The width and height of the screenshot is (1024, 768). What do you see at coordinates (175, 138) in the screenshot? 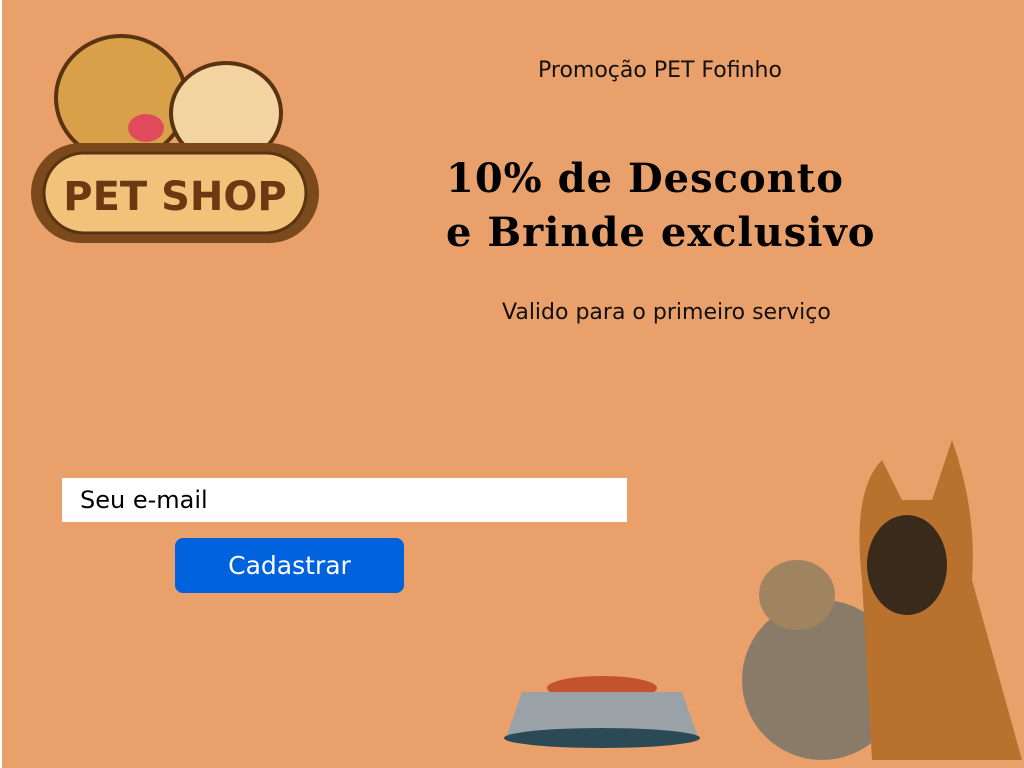
I see `pet-shop-logo: PET SHOP` at bounding box center [175, 138].